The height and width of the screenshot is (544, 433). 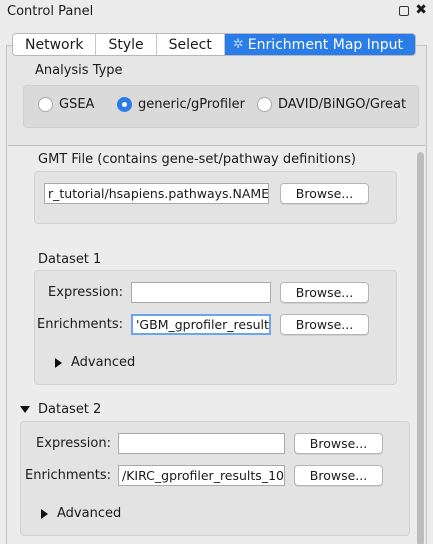 I want to click on tab-label: Style, so click(x=126, y=44).